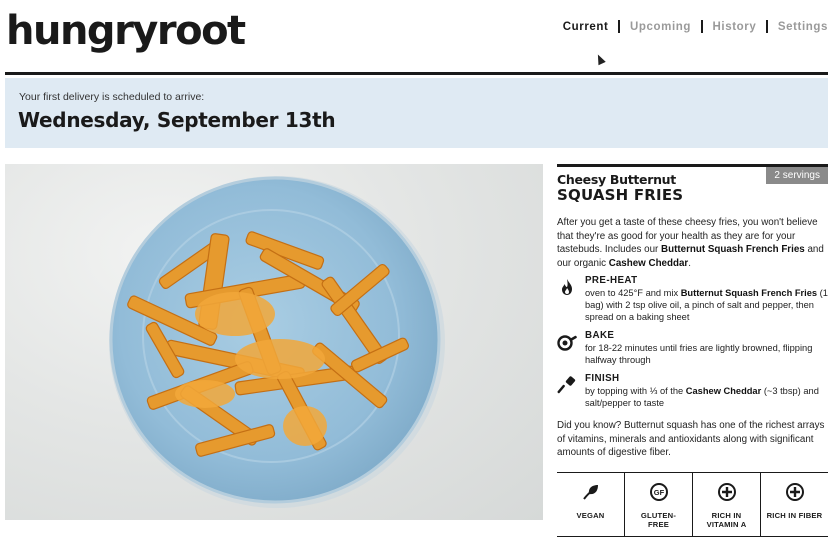  Describe the element at coordinates (633, 293) in the screenshot. I see `step-text-part: oven to 425°F and mix` at that location.